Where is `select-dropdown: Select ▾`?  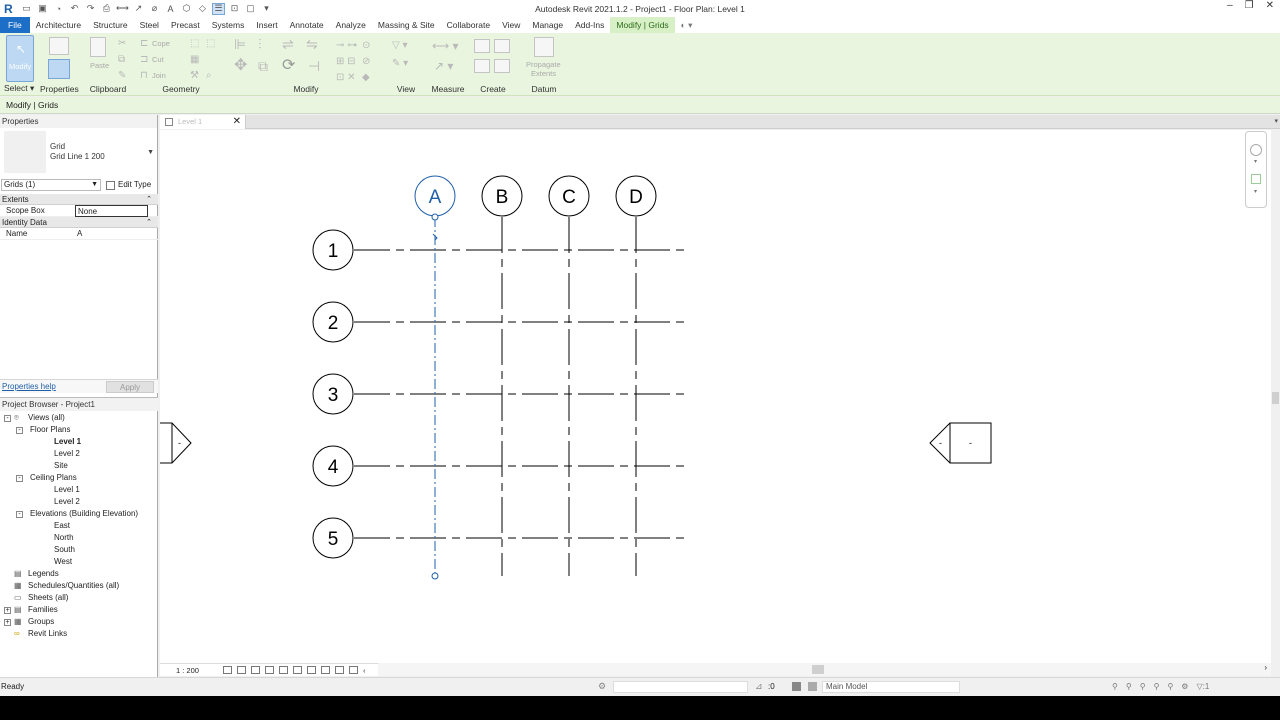 select-dropdown: Select ▾ is located at coordinates (21, 88).